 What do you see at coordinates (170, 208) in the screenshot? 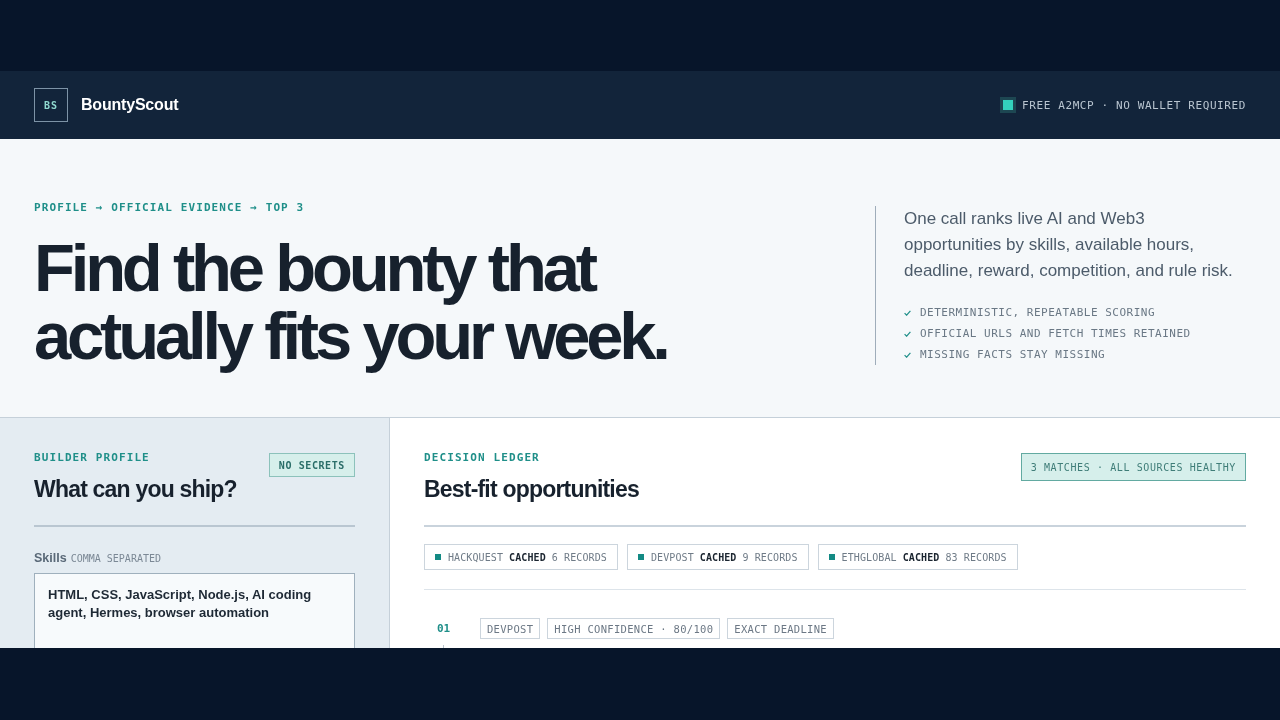
I see `hero-eyebrow: PROFILE → OFFICIAL EVIDENCE → TOP 3` at bounding box center [170, 208].